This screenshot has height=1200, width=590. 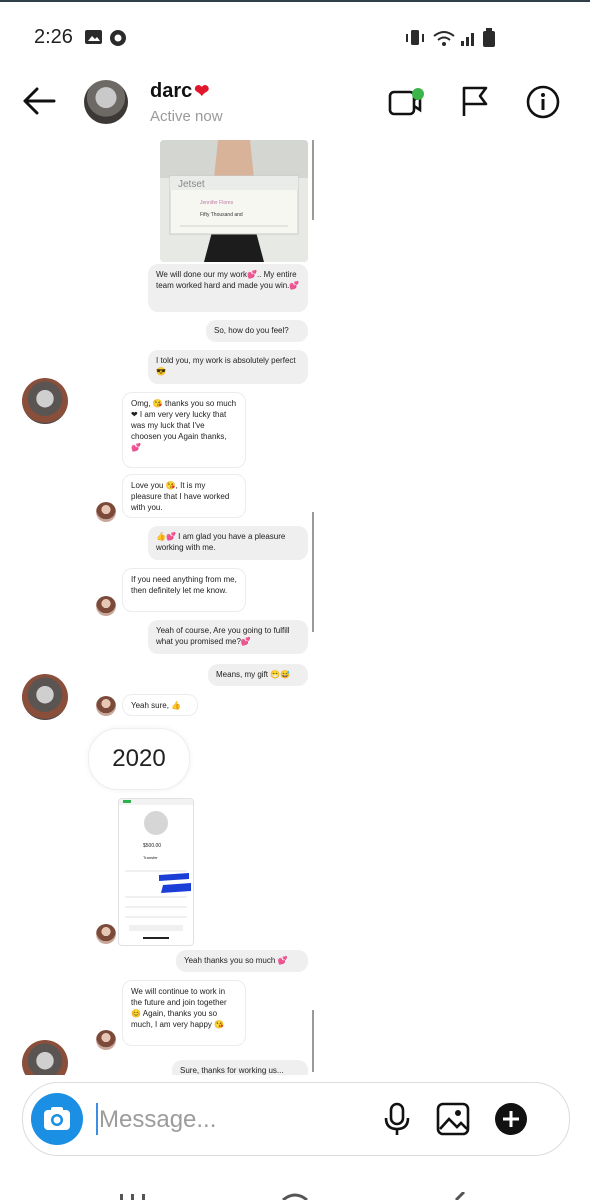 I want to click on year-bubble: 2020, so click(x=139, y=759).